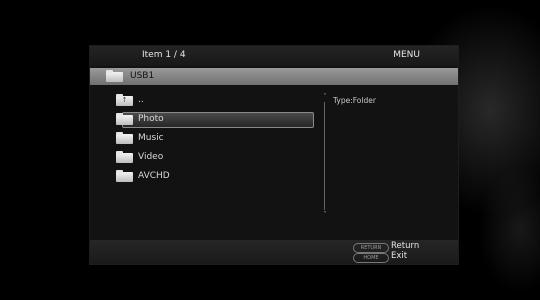 The image size is (540, 300). I want to click on header-bar: Item 1 / 4 MENU, so click(274, 56).